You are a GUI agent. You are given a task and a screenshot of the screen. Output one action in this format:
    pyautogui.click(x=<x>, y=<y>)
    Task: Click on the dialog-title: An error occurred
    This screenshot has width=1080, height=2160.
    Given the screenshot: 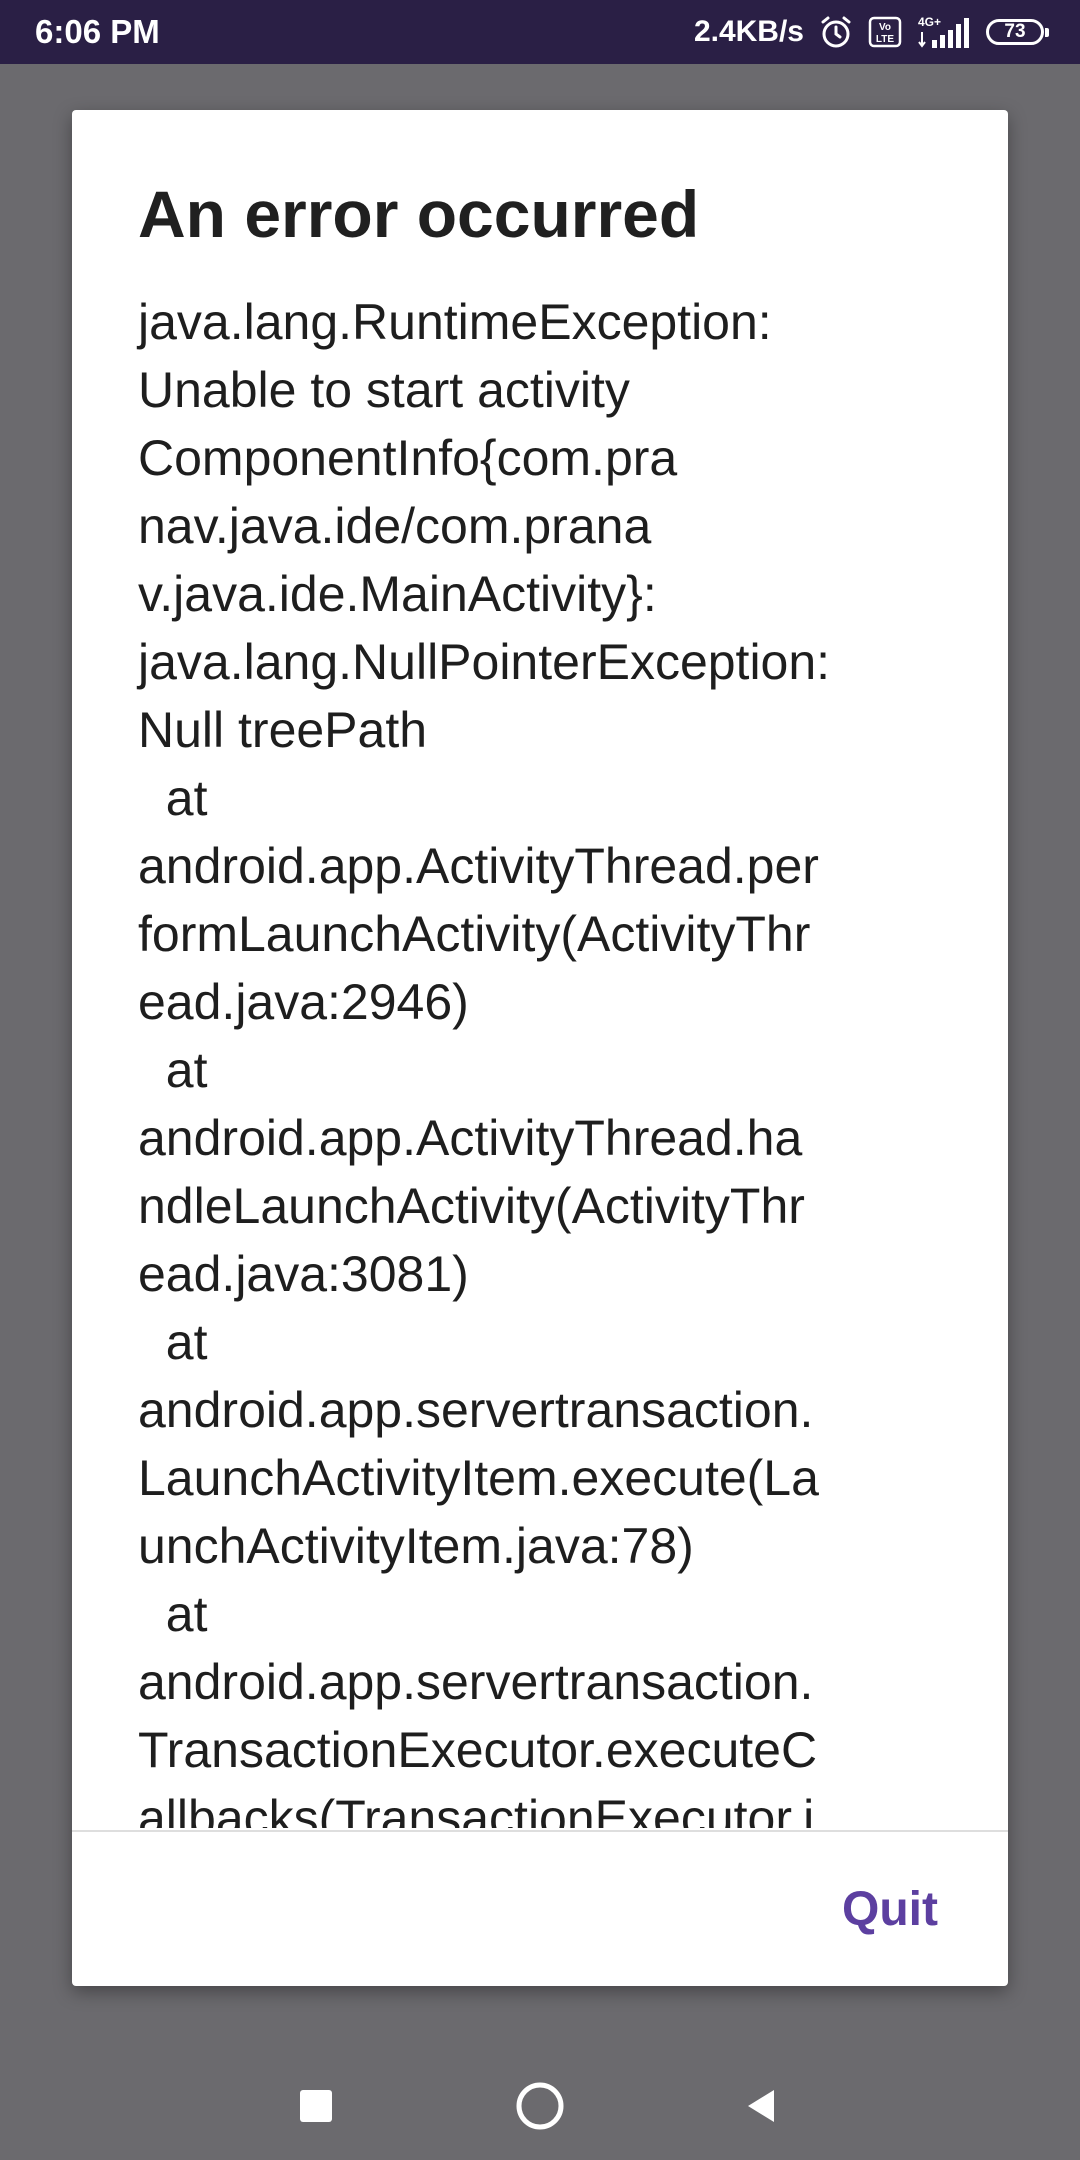 What is the action you would take?
    pyautogui.click(x=419, y=214)
    